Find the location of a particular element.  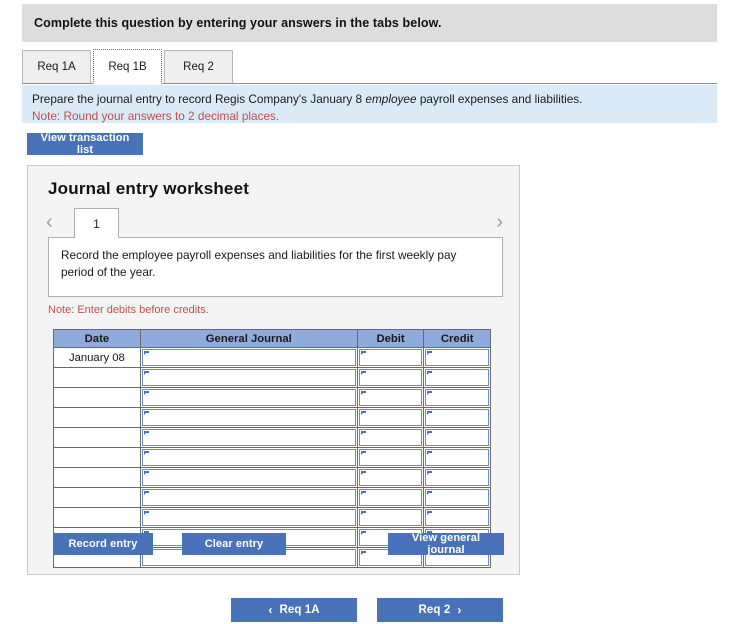

view-general-journal-button: View general journal is located at coordinates (446, 544).